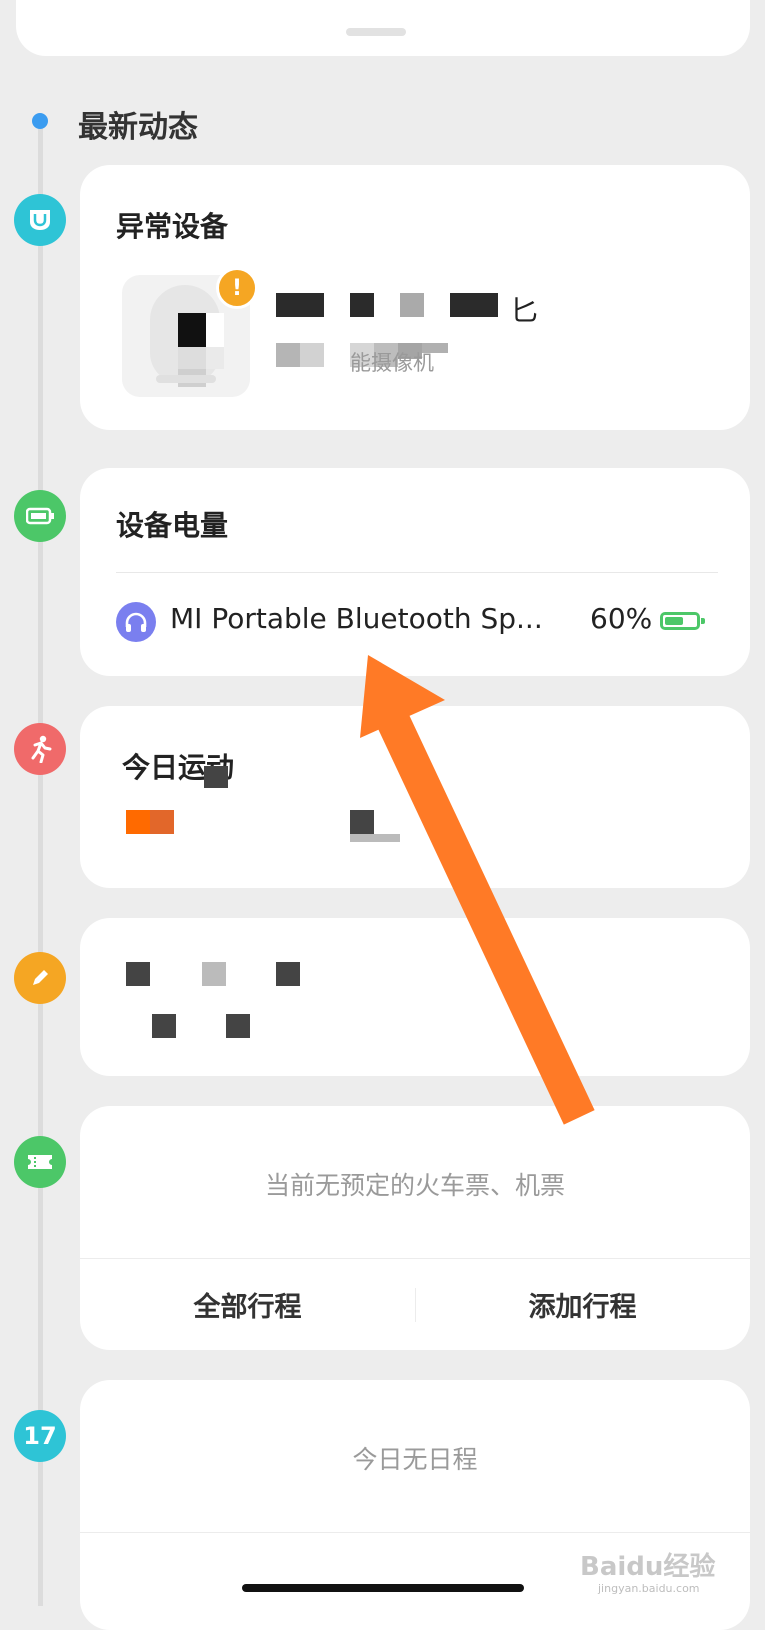 This screenshot has height=1630, width=765. I want to click on baidu-watermark: Baidu经验, so click(648, 1567).